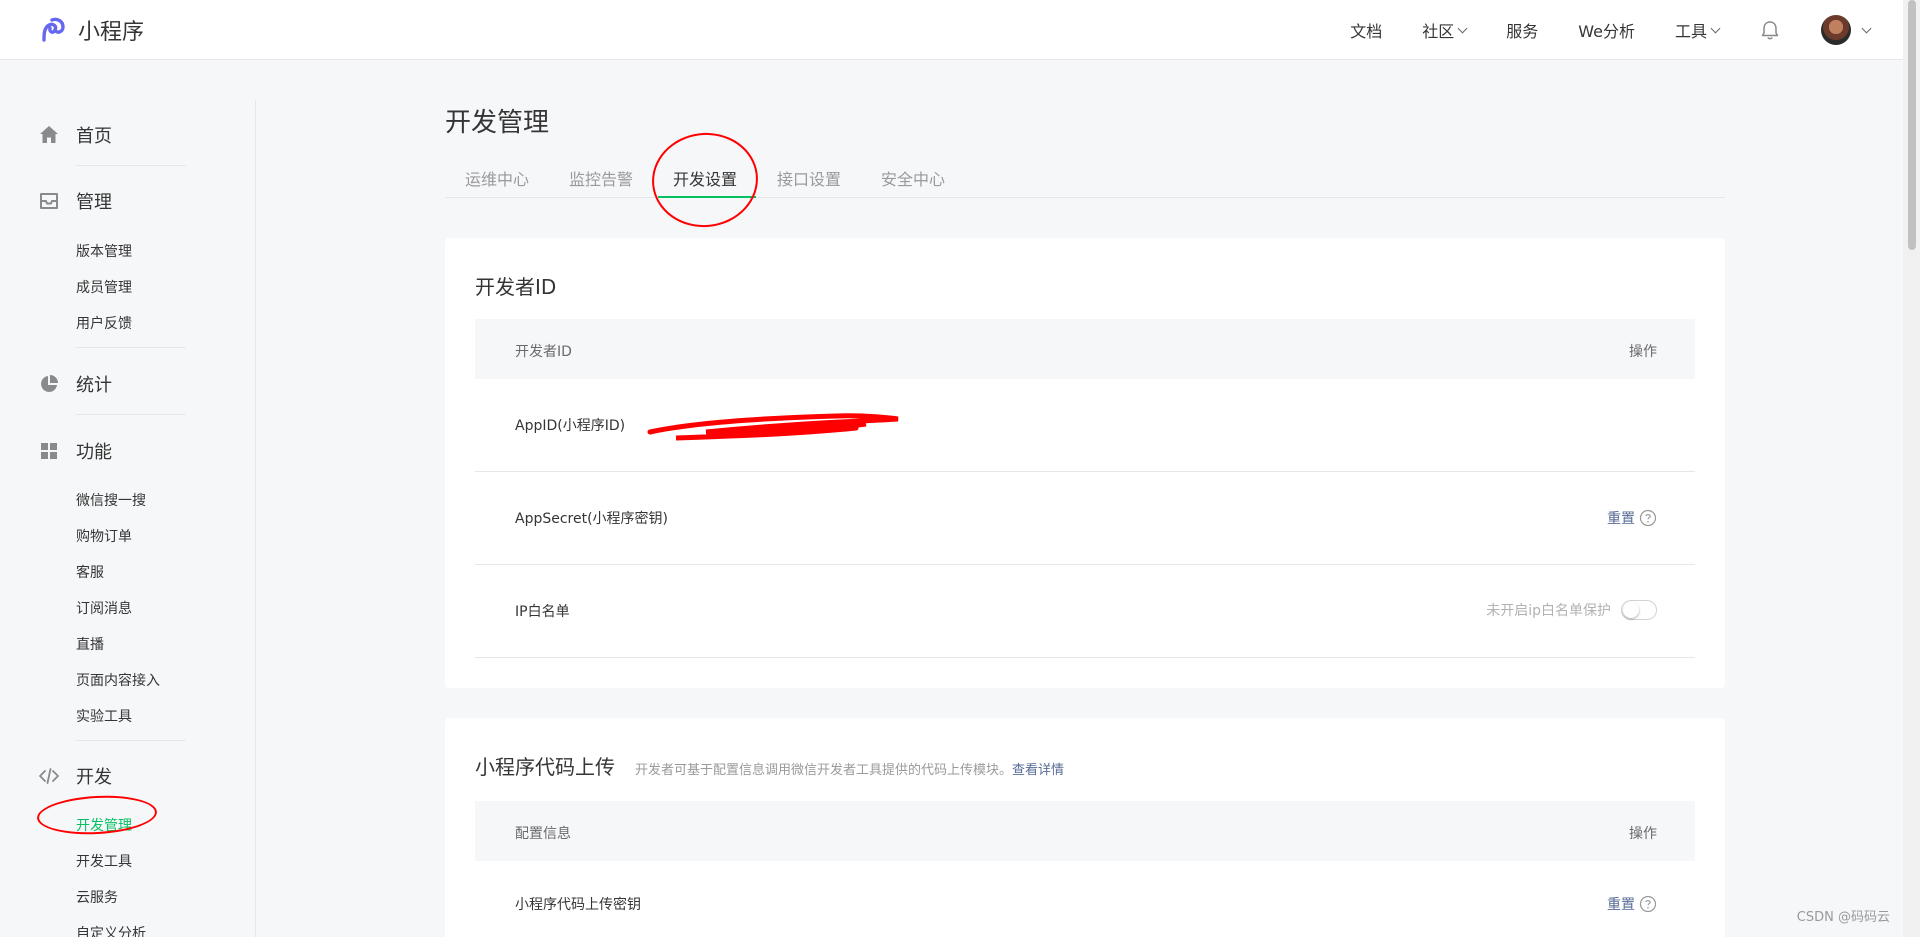  I want to click on sidebar-item-experiment-tools: 实验工具, so click(104, 716).